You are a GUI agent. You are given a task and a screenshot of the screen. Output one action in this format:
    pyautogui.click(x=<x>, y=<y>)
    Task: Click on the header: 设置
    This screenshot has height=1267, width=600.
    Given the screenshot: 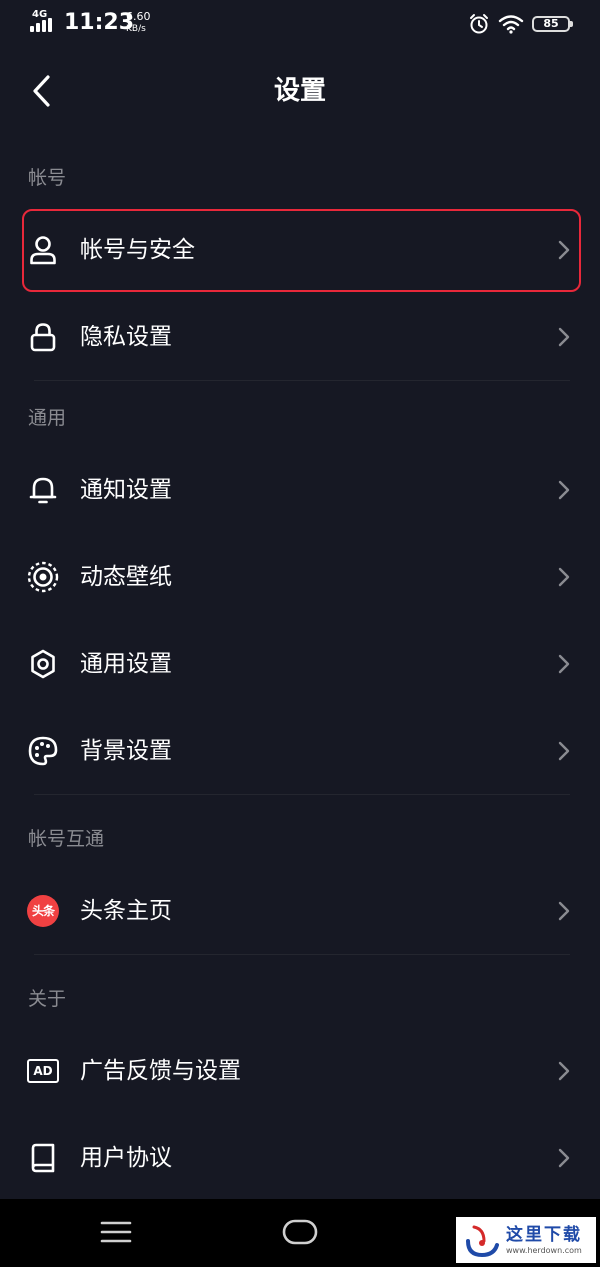 What is the action you would take?
    pyautogui.click(x=300, y=91)
    